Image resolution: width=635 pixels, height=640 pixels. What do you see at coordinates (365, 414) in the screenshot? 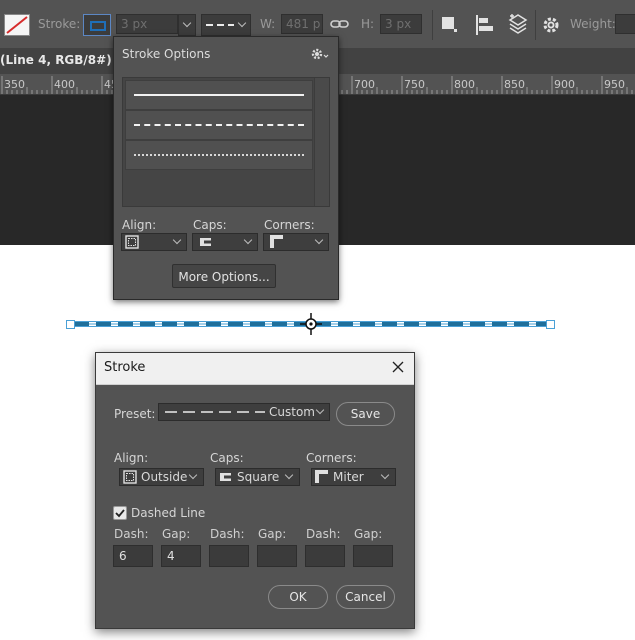
I see `save-button: Save` at bounding box center [365, 414].